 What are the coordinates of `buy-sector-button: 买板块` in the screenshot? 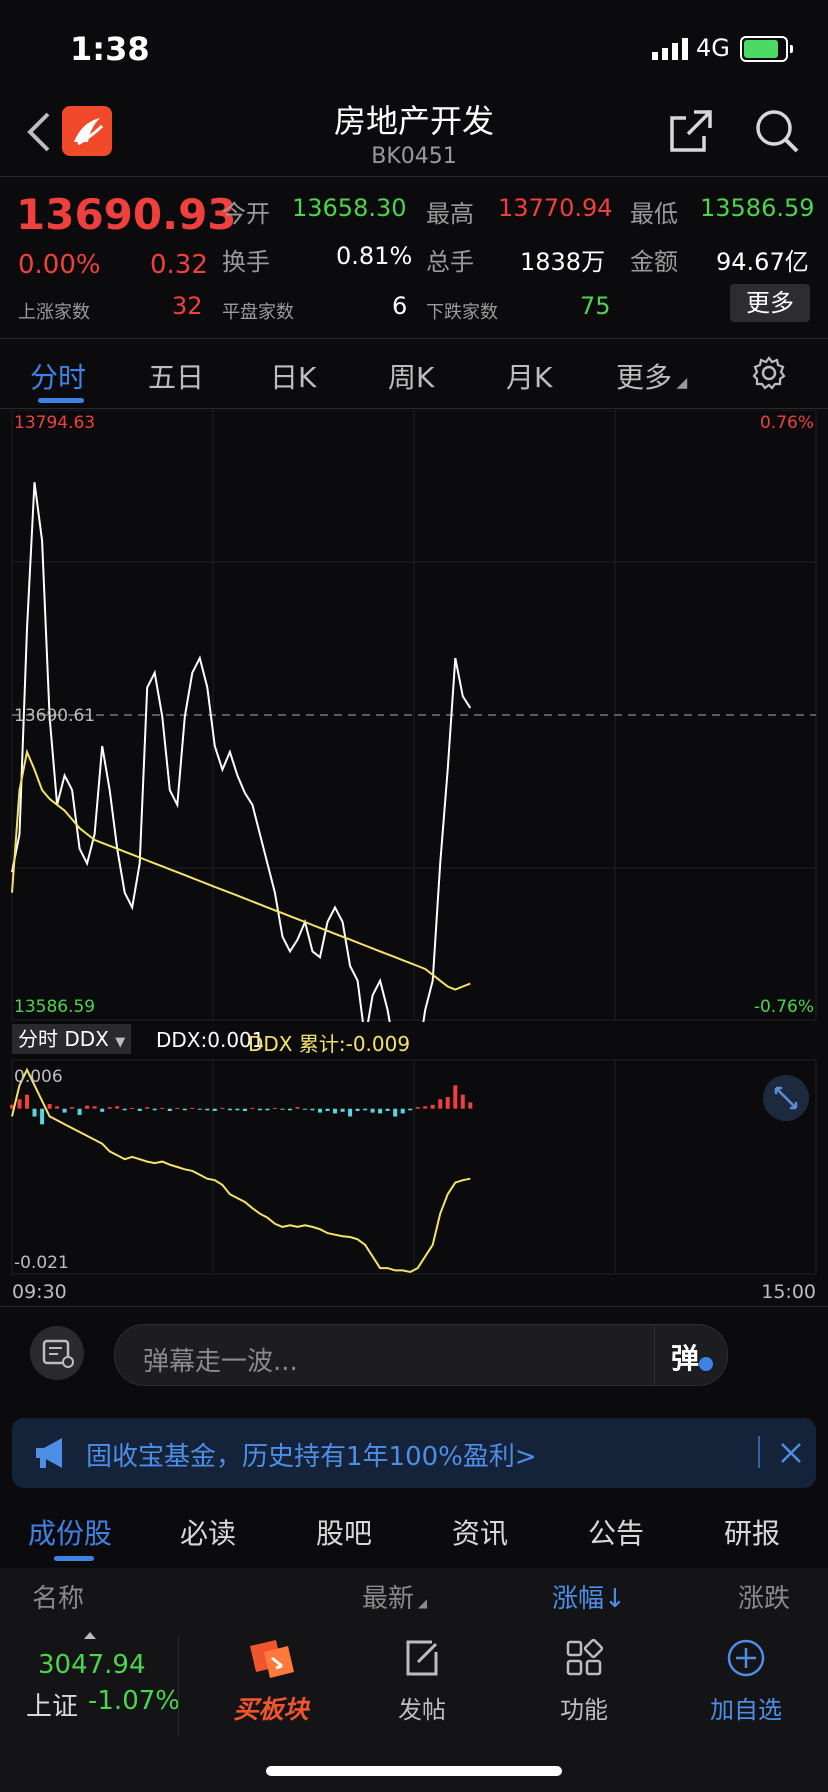 It's located at (271, 1691).